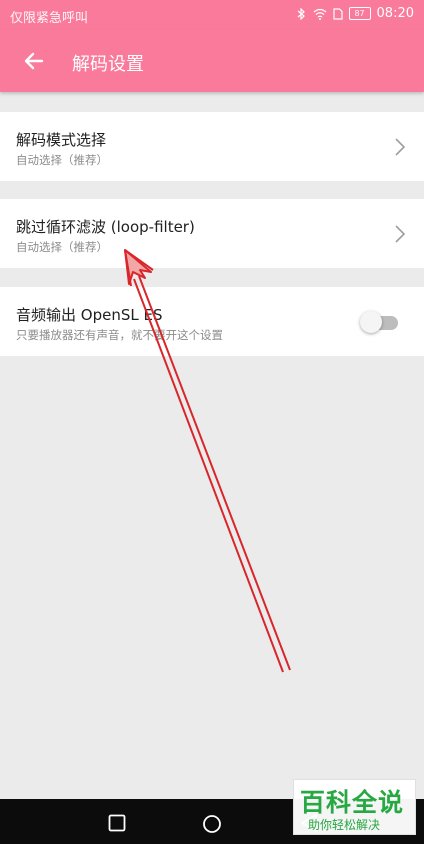 This screenshot has height=844, width=424. What do you see at coordinates (371, 322) in the screenshot?
I see `toggle-knob` at bounding box center [371, 322].